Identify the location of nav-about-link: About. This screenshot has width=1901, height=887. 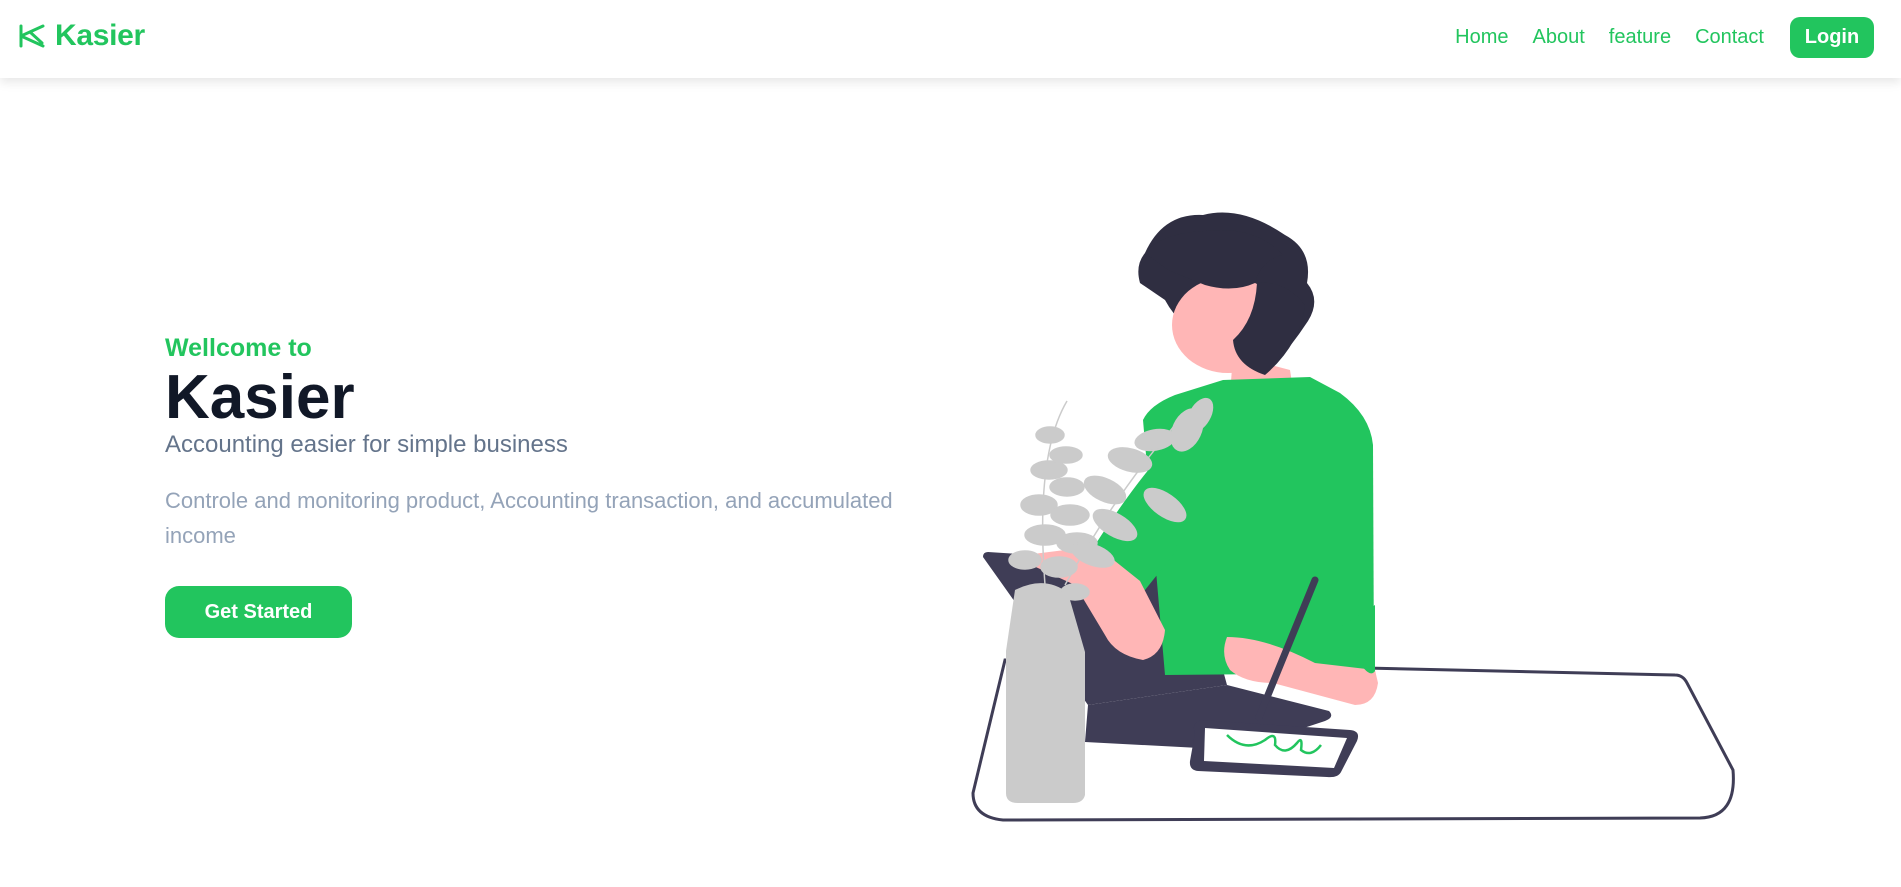
(1559, 37).